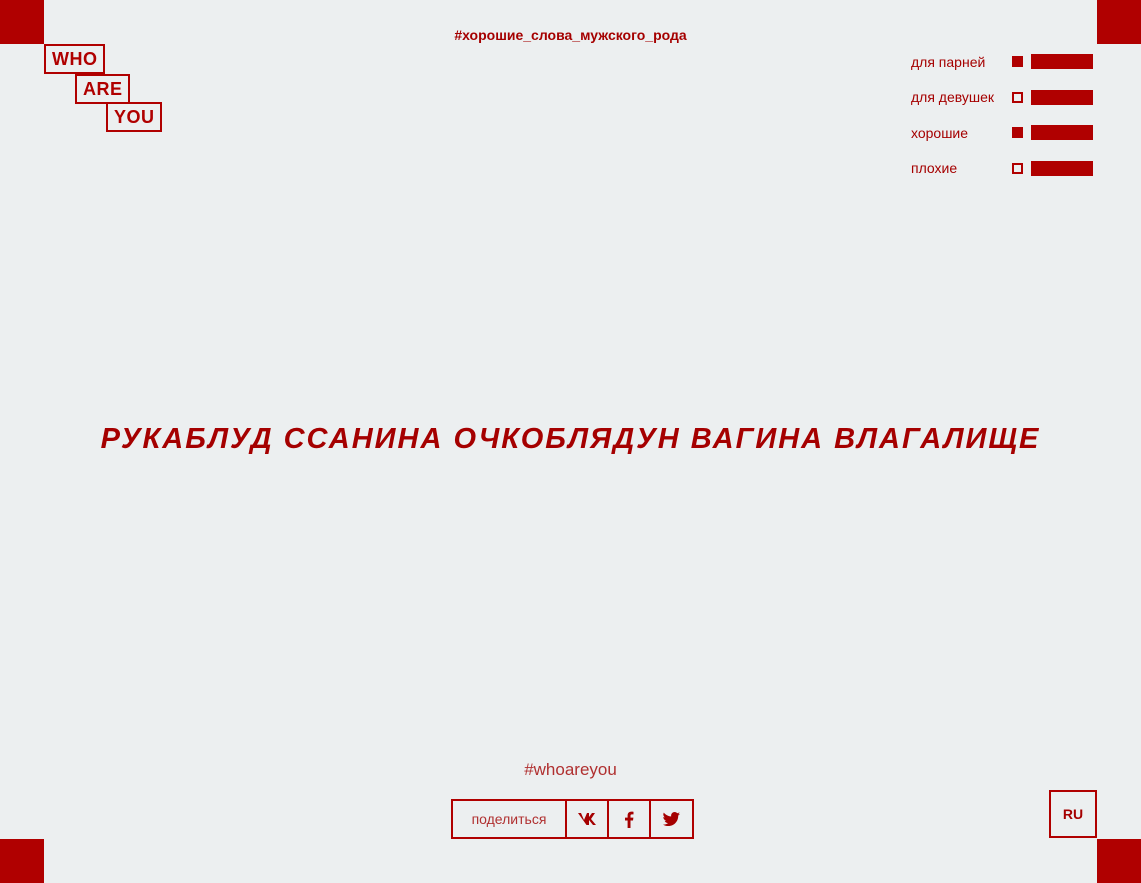 This screenshot has height=883, width=1141. What do you see at coordinates (570, 769) in the screenshot?
I see `site-hashtag: #whoareyou` at bounding box center [570, 769].